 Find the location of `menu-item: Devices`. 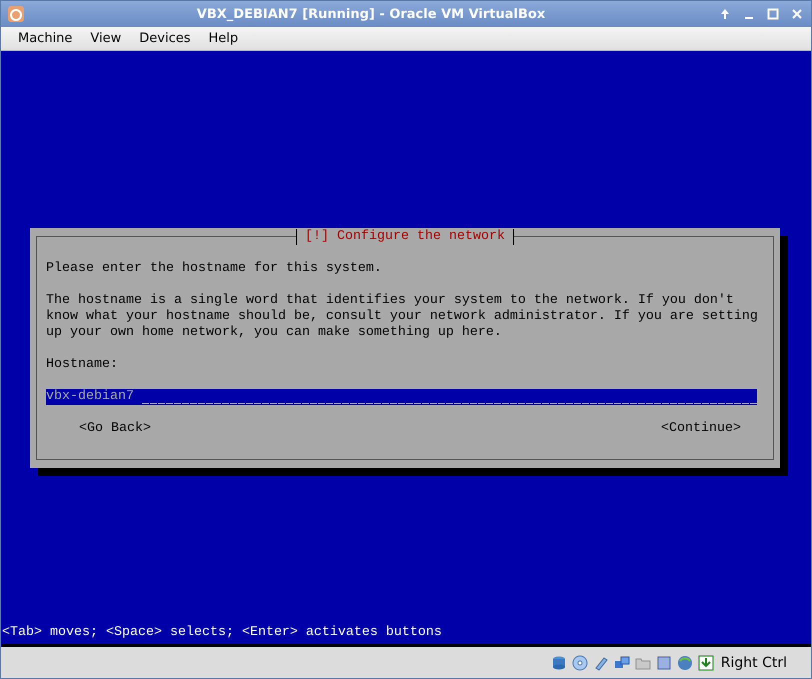

menu-item: Devices is located at coordinates (165, 38).